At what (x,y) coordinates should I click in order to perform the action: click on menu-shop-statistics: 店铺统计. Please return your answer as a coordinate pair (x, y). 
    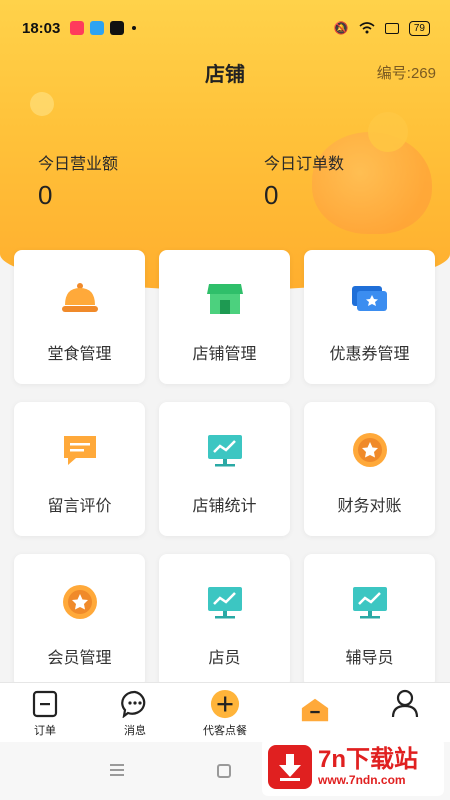
    Looking at the image, I should click on (224, 469).